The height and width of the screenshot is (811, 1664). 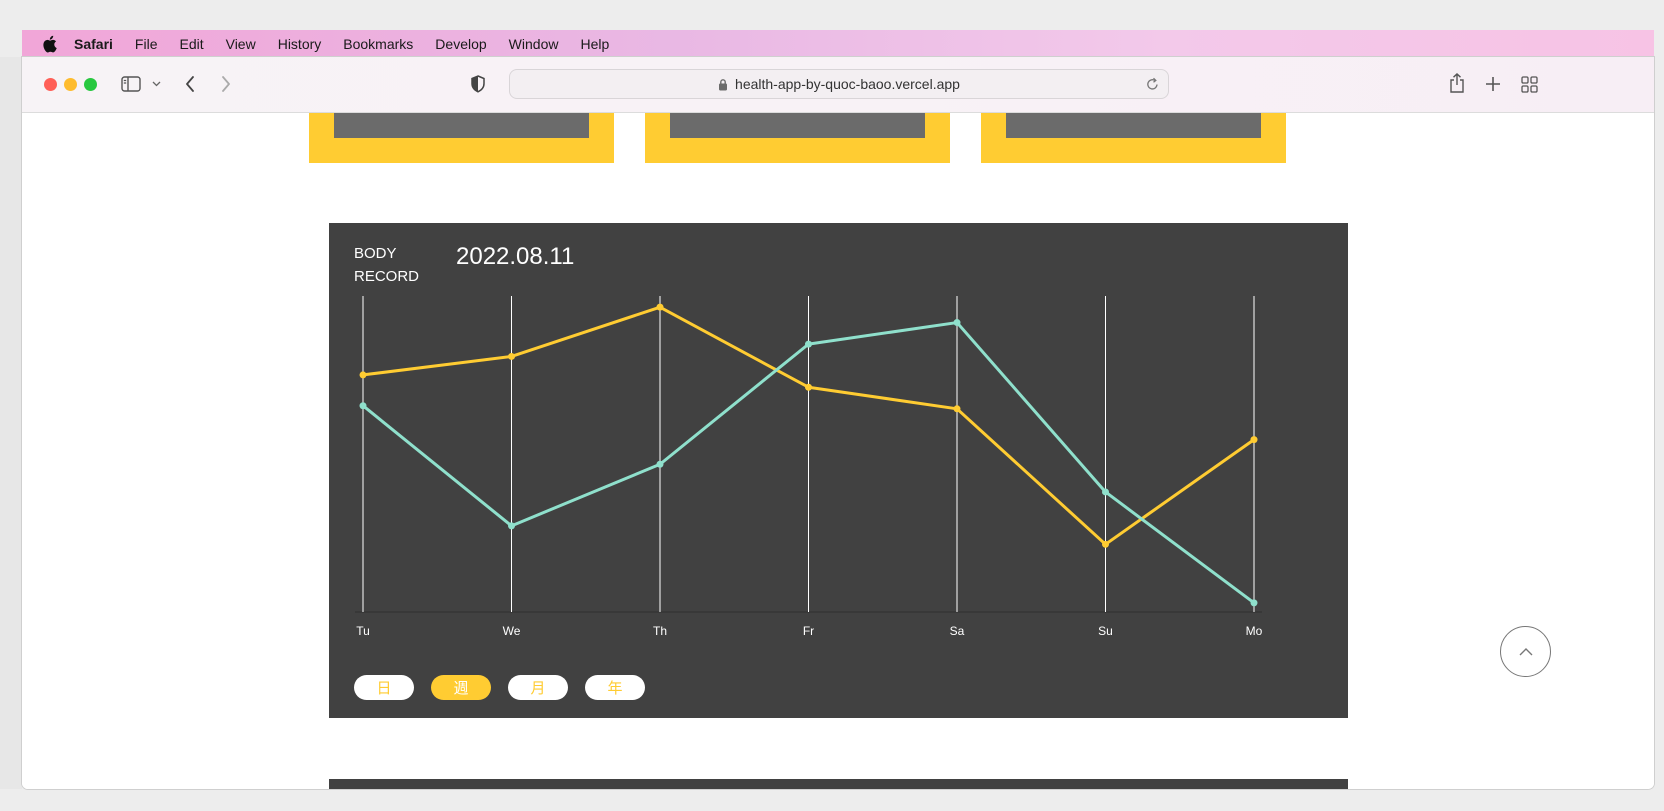 What do you see at coordinates (838, 784) in the screenshot?
I see `next-section-panel` at bounding box center [838, 784].